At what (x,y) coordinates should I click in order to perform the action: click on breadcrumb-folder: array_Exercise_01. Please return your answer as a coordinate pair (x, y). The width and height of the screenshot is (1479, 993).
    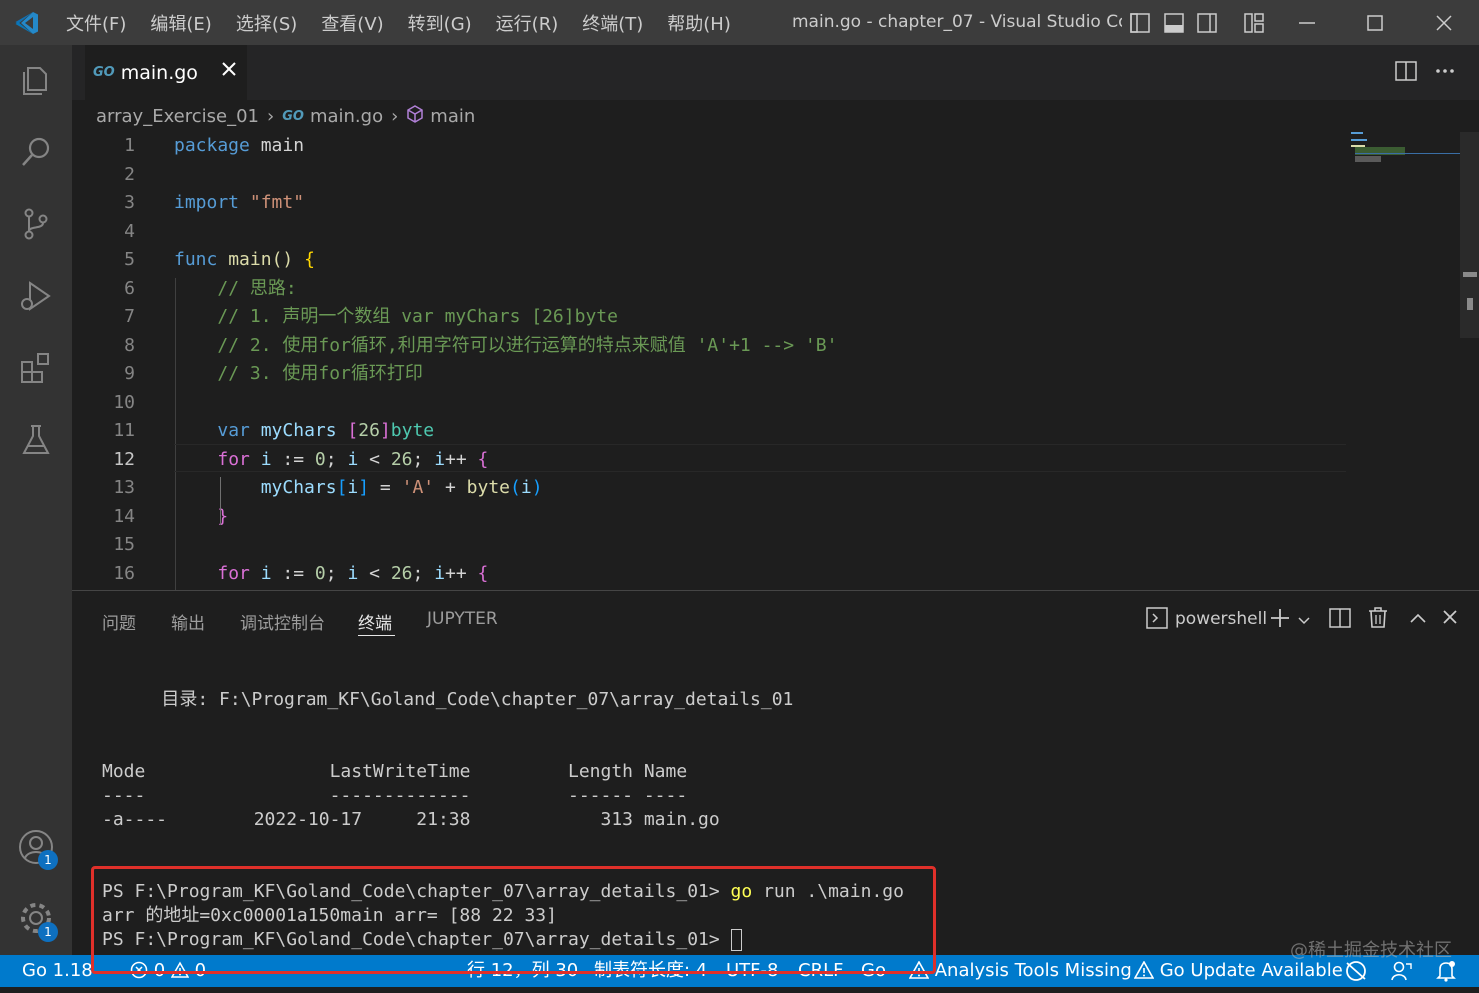
    Looking at the image, I should click on (177, 116).